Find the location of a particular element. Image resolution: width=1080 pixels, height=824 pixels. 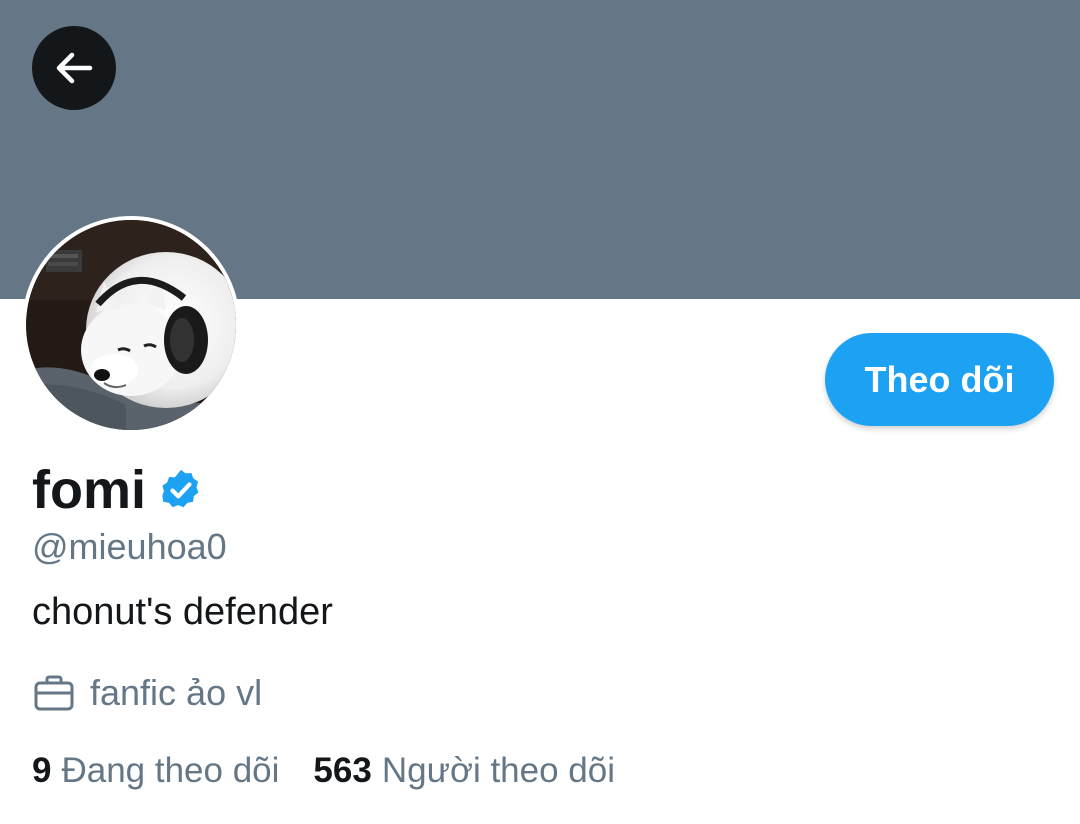

arrow-left-icon is located at coordinates (74, 68).